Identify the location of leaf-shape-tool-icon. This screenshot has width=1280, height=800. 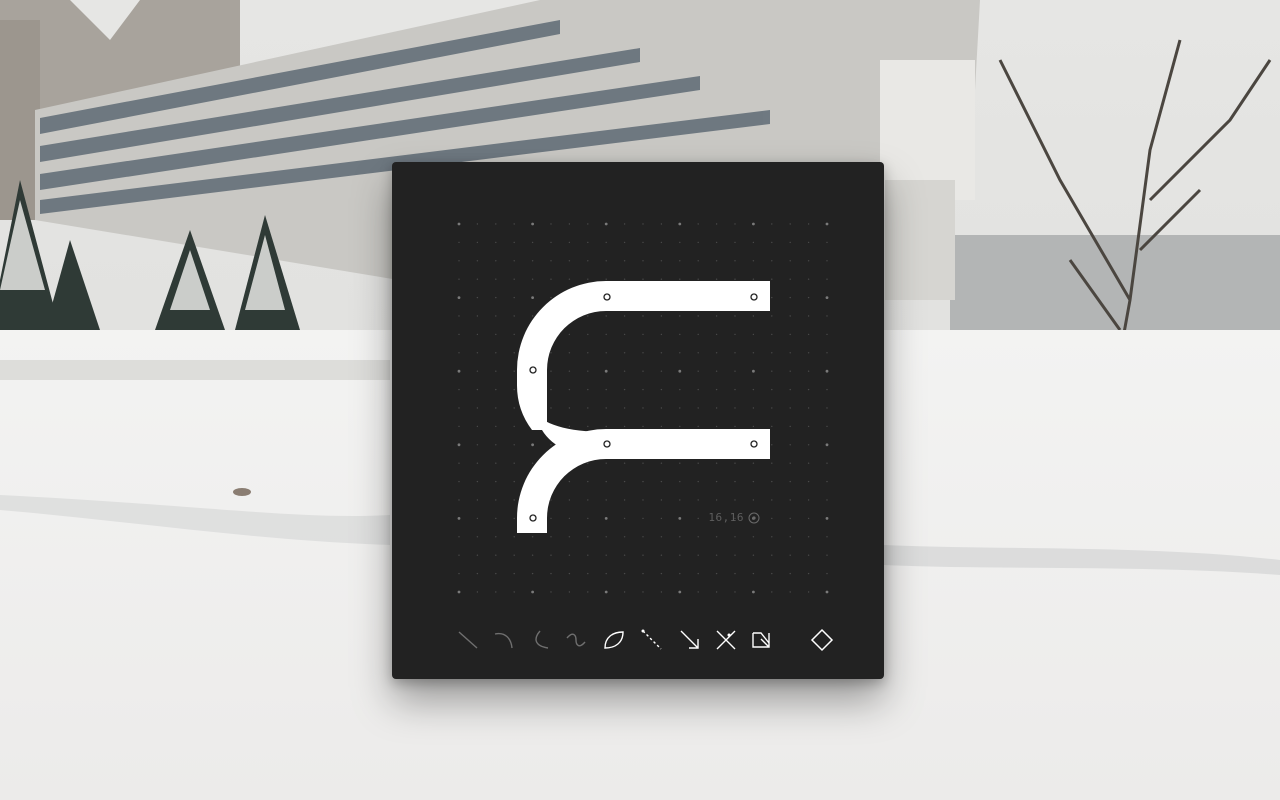
(614, 640).